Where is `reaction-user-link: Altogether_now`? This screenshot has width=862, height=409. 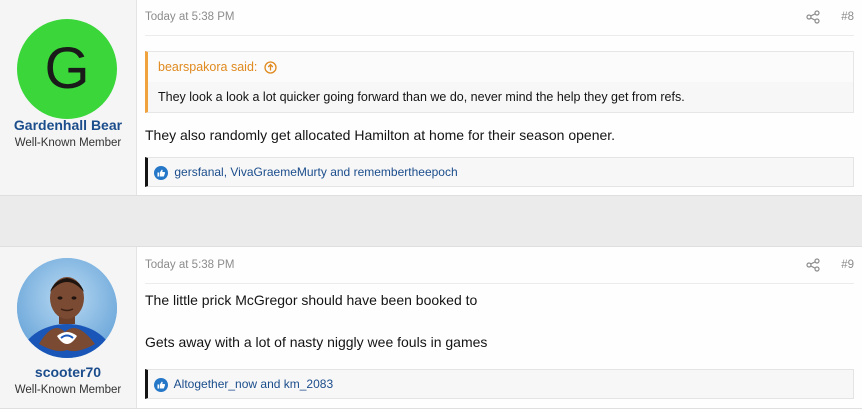 reaction-user-link: Altogether_now is located at coordinates (215, 384).